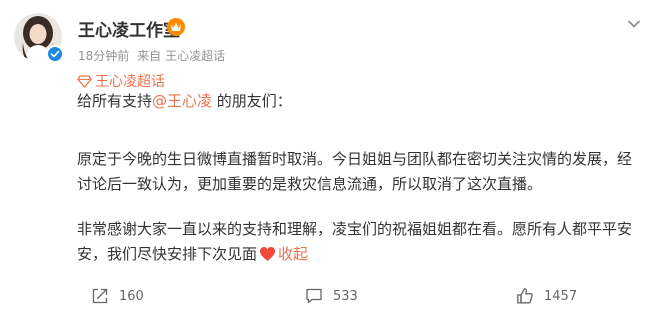  Describe the element at coordinates (293, 254) in the screenshot. I see `collapse-link: 收起` at that location.